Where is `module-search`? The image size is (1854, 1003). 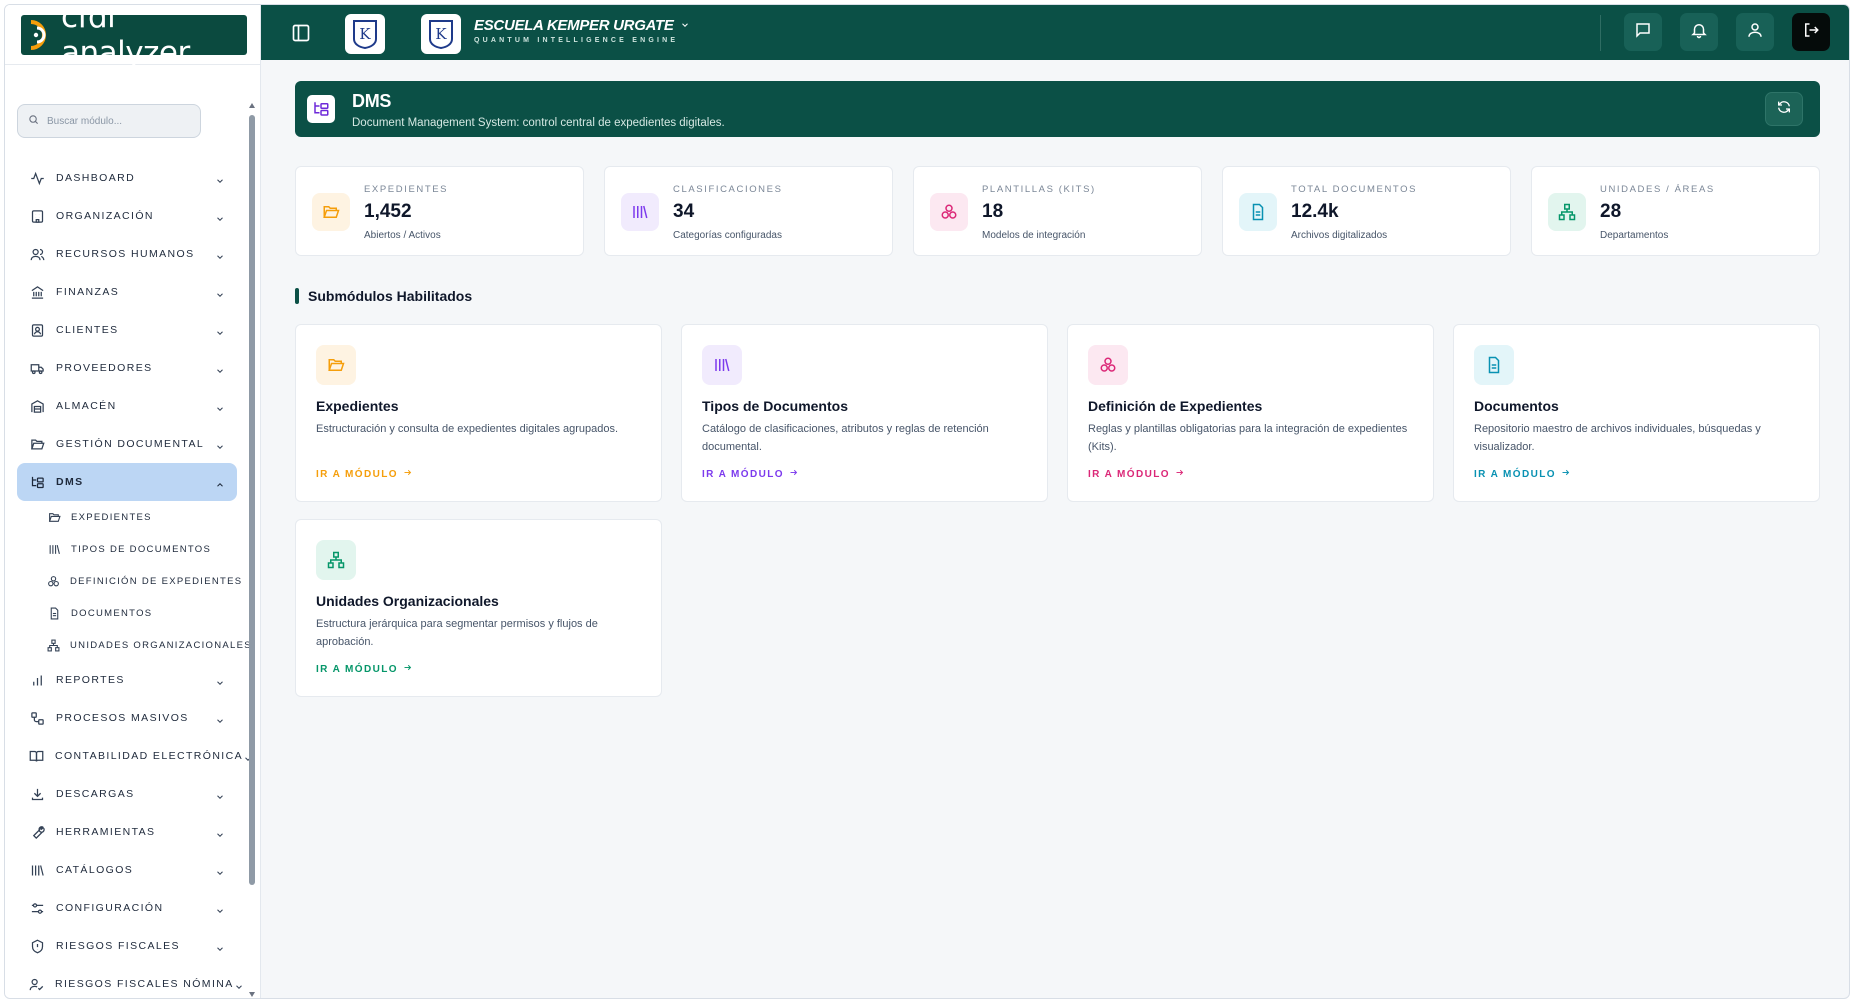 module-search is located at coordinates (109, 121).